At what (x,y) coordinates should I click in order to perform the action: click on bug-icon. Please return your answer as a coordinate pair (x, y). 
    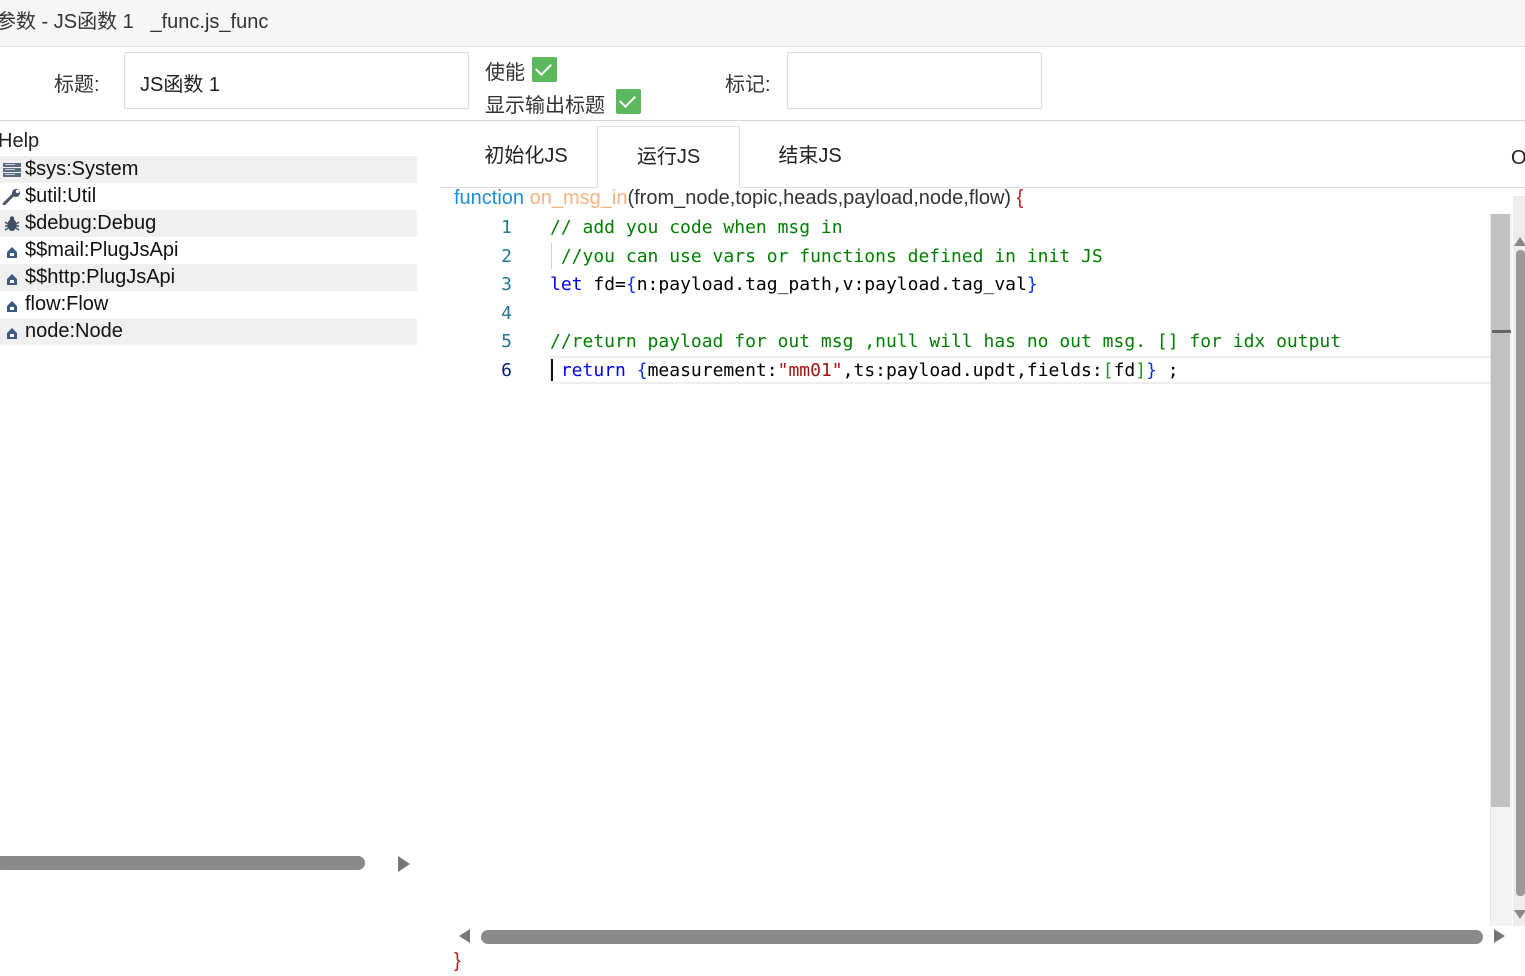
    Looking at the image, I should click on (12, 223).